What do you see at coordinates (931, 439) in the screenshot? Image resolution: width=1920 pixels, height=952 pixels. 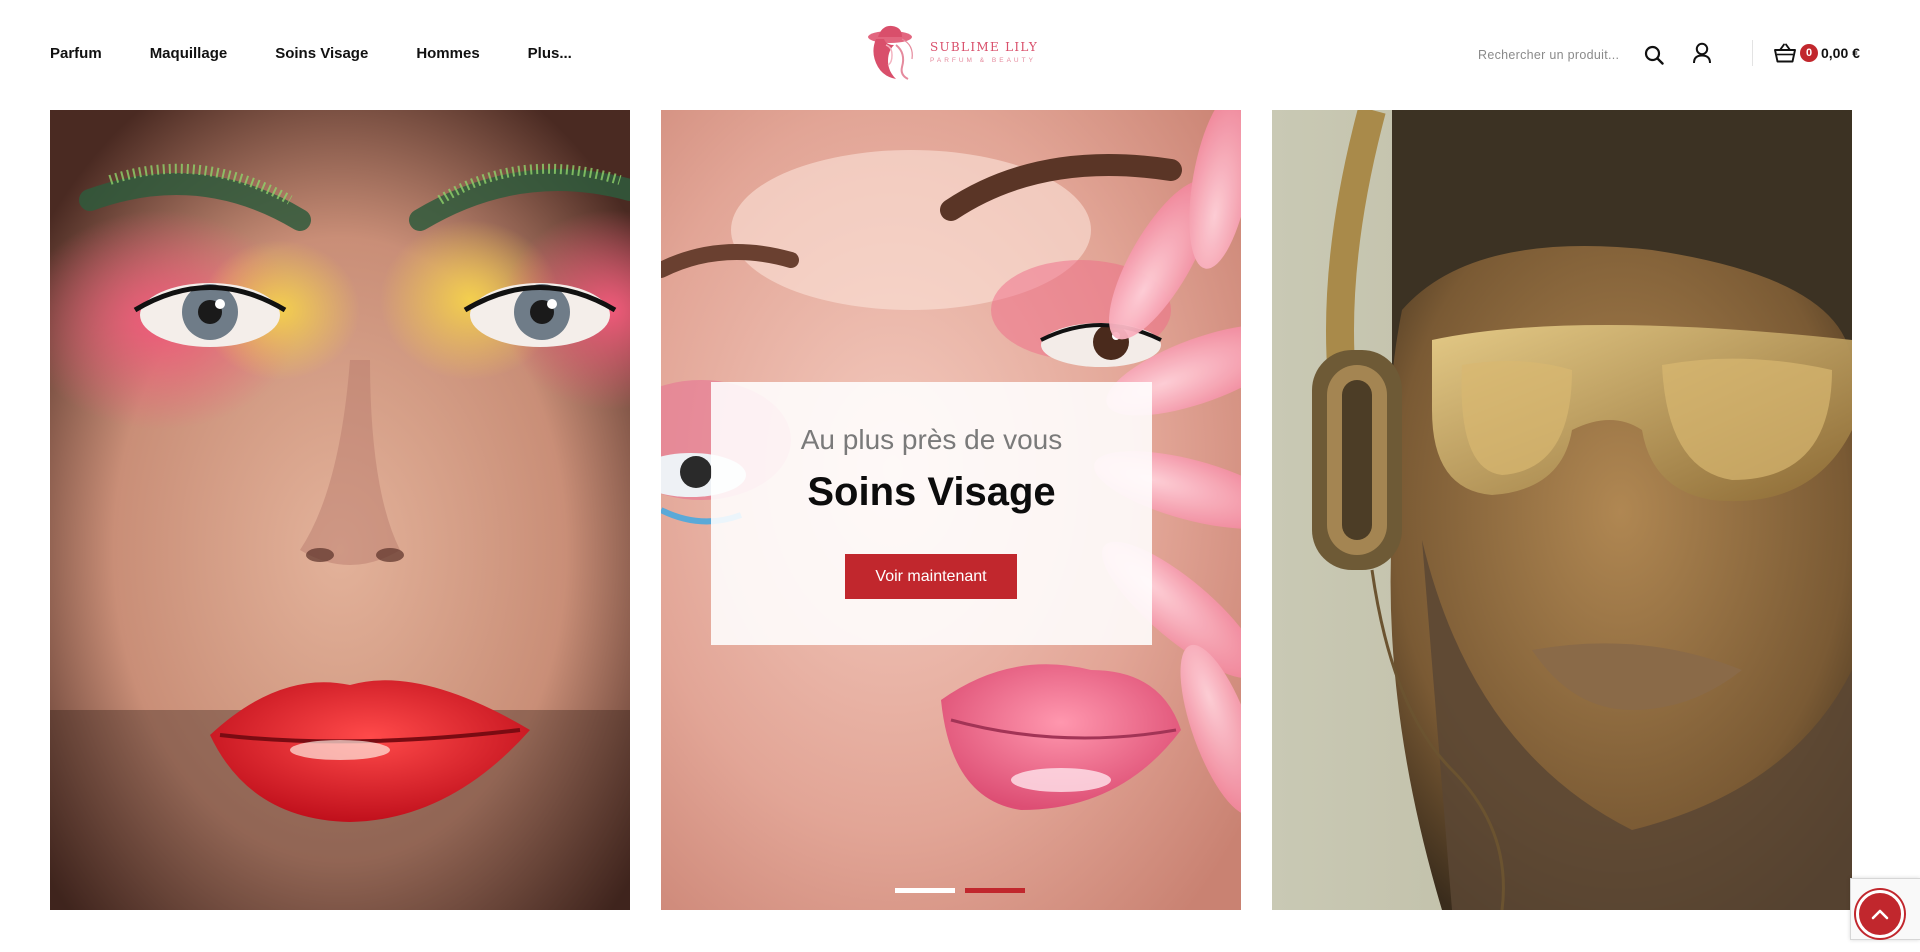 I see `promo-subtitle: Au plus près de vous` at bounding box center [931, 439].